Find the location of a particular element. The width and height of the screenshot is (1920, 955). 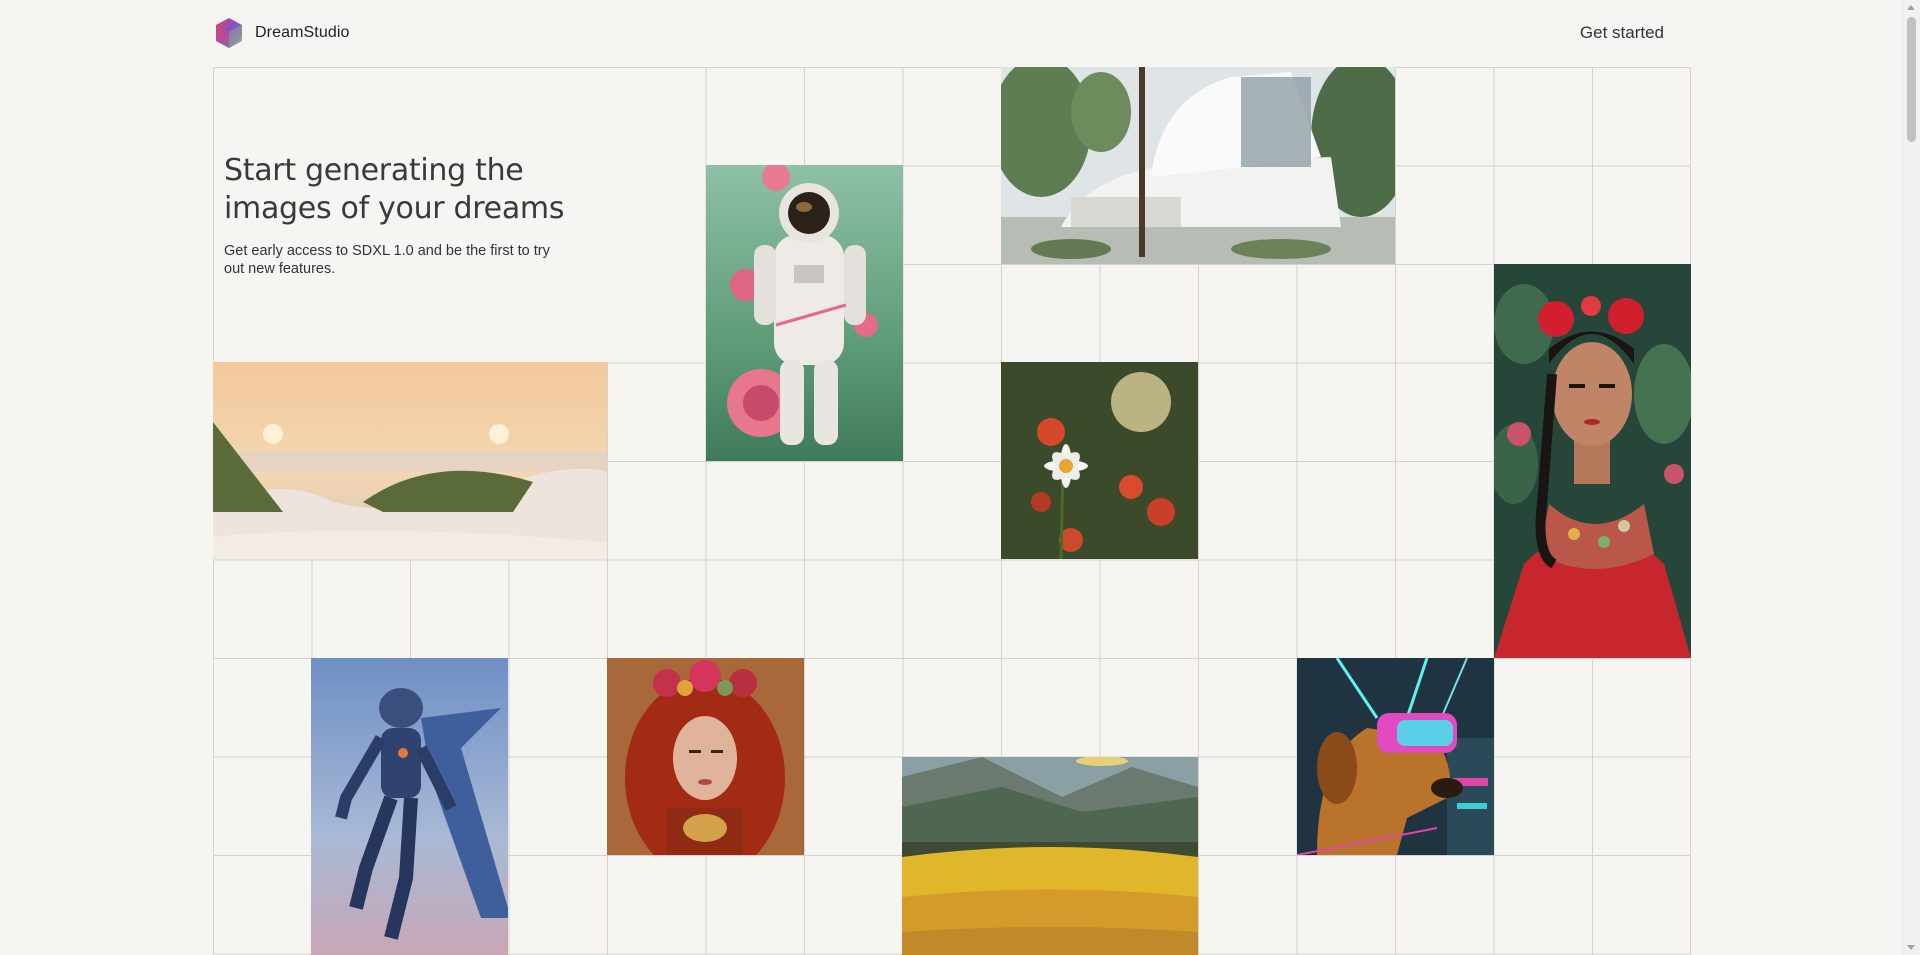

beach-dunes-image is located at coordinates (410, 460).